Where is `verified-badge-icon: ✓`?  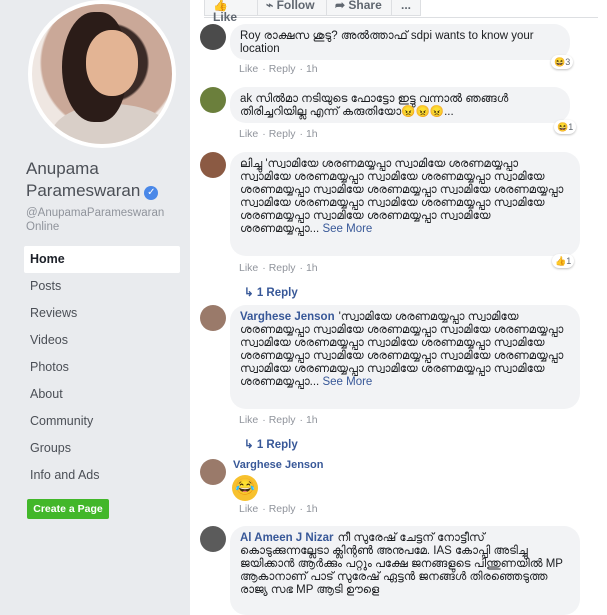 verified-badge-icon: ✓ is located at coordinates (151, 193).